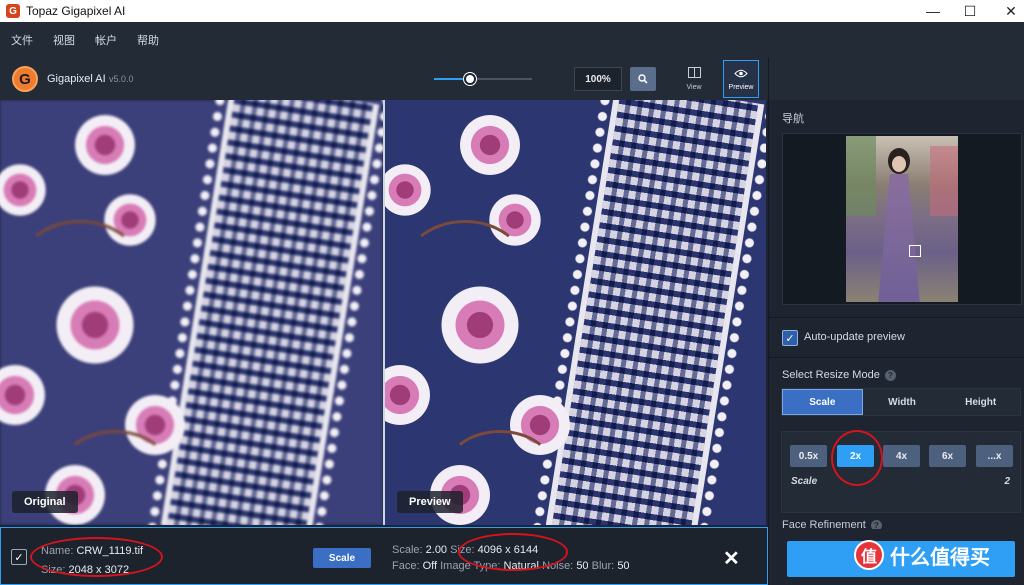 The width and height of the screenshot is (1024, 585). What do you see at coordinates (1006, 11) in the screenshot?
I see `close-window-button: ✕` at bounding box center [1006, 11].